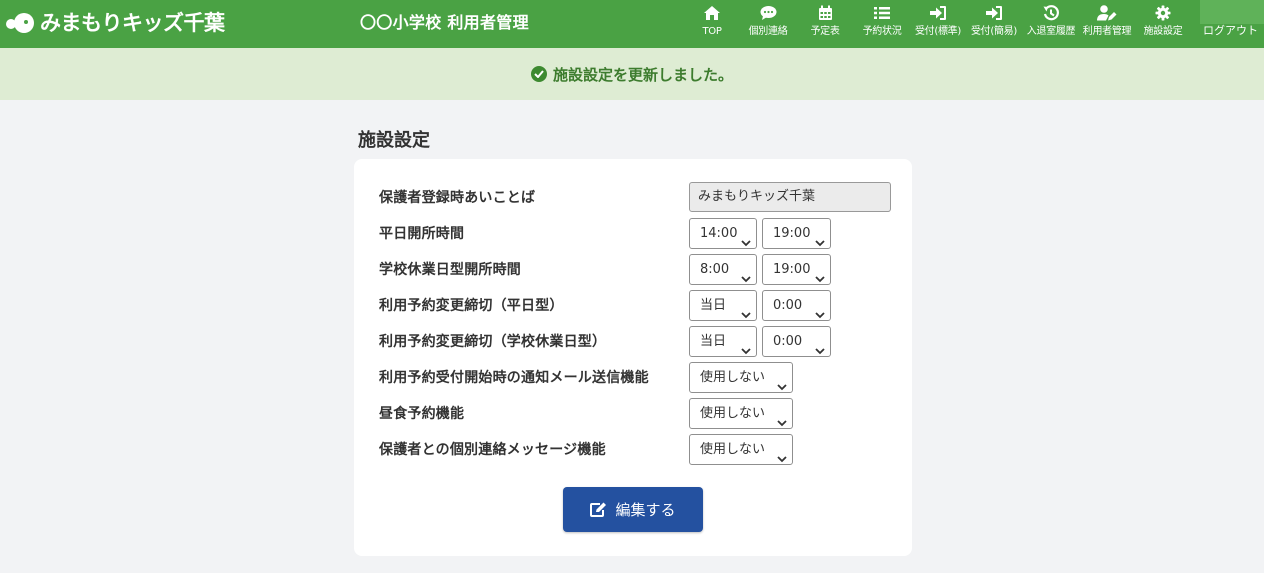  What do you see at coordinates (712, 31) in the screenshot?
I see `nav-label: TOP` at bounding box center [712, 31].